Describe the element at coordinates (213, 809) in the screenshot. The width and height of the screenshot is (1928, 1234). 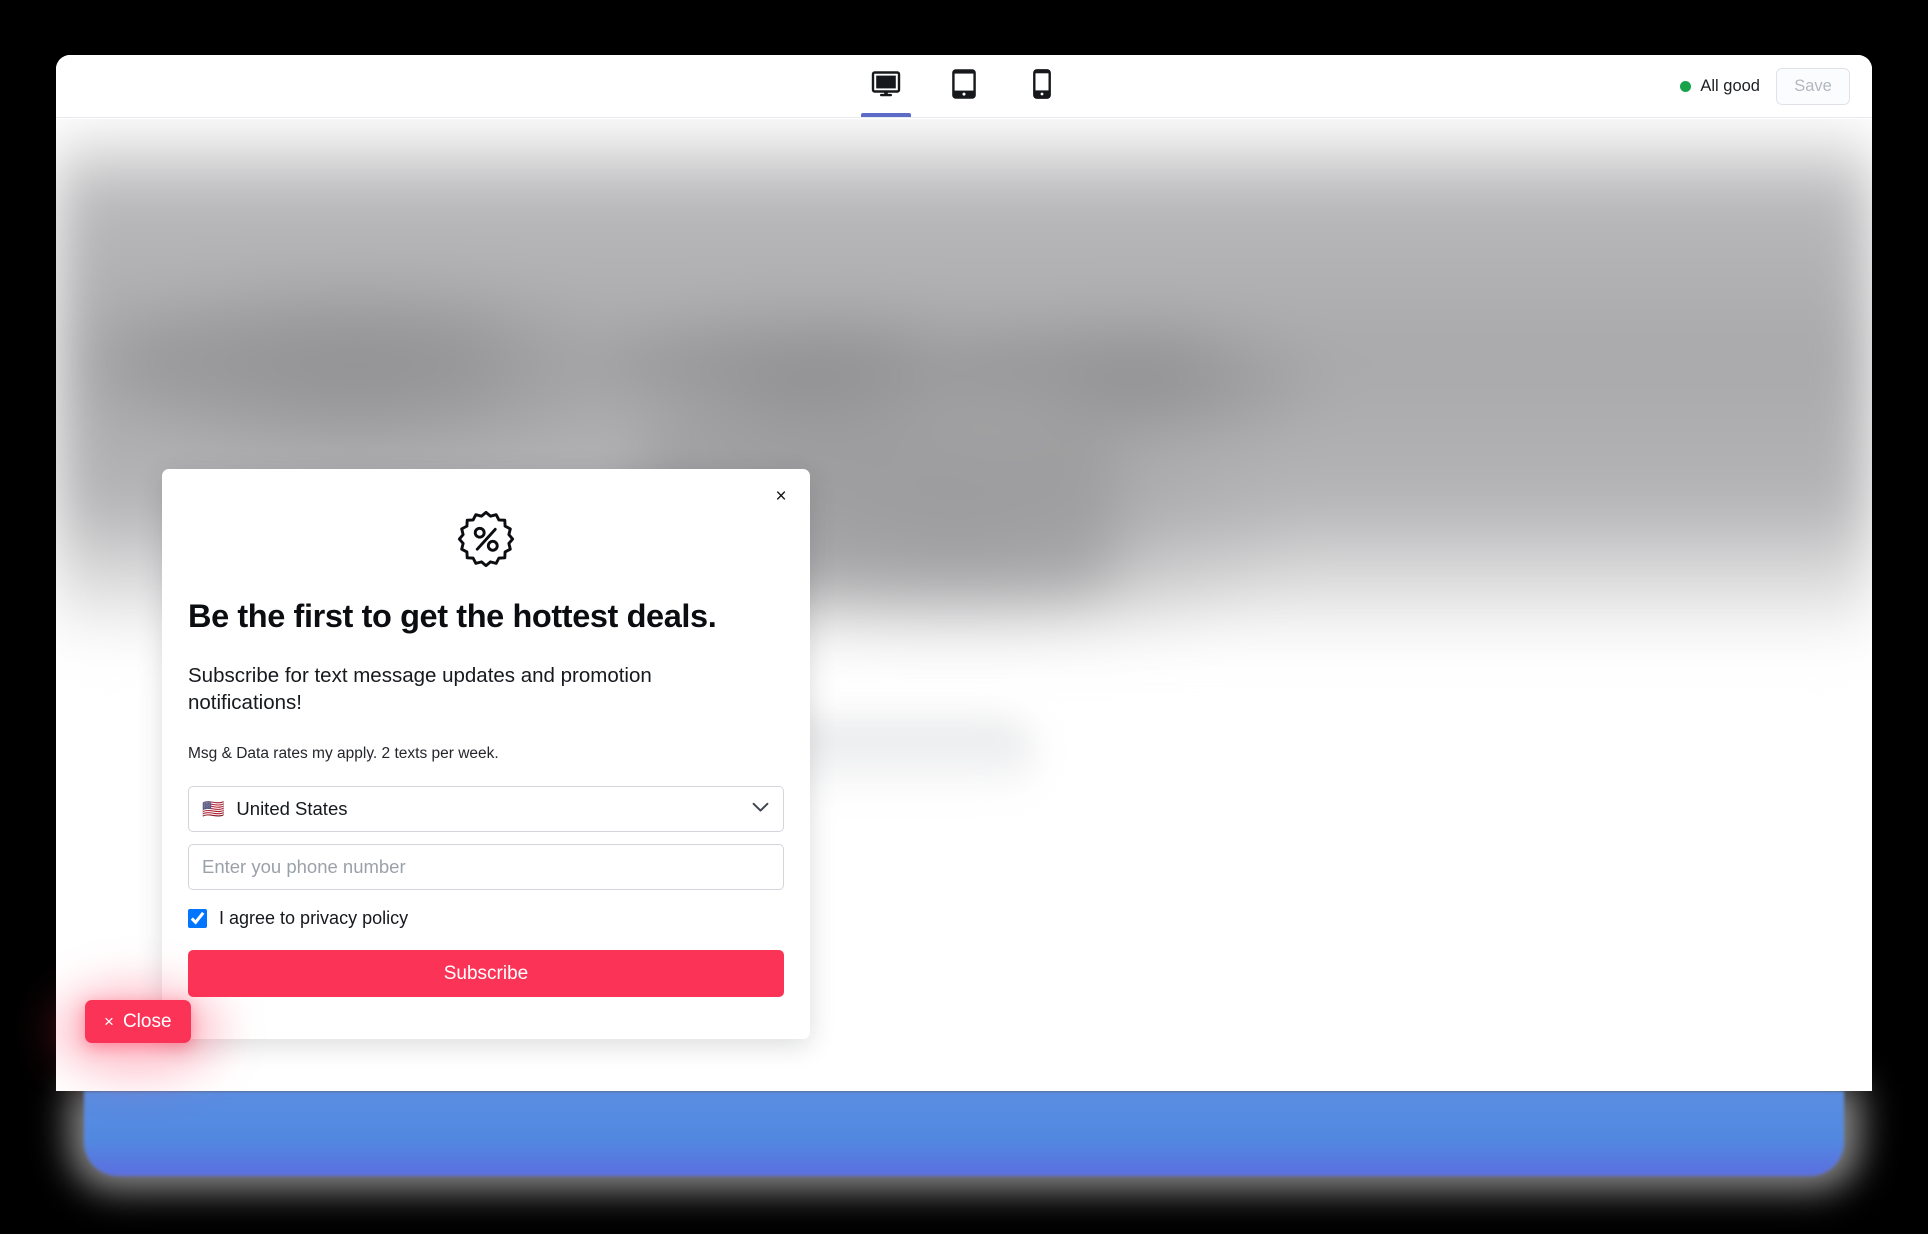
I see `us-flag-icon: 🇺🇸` at that location.